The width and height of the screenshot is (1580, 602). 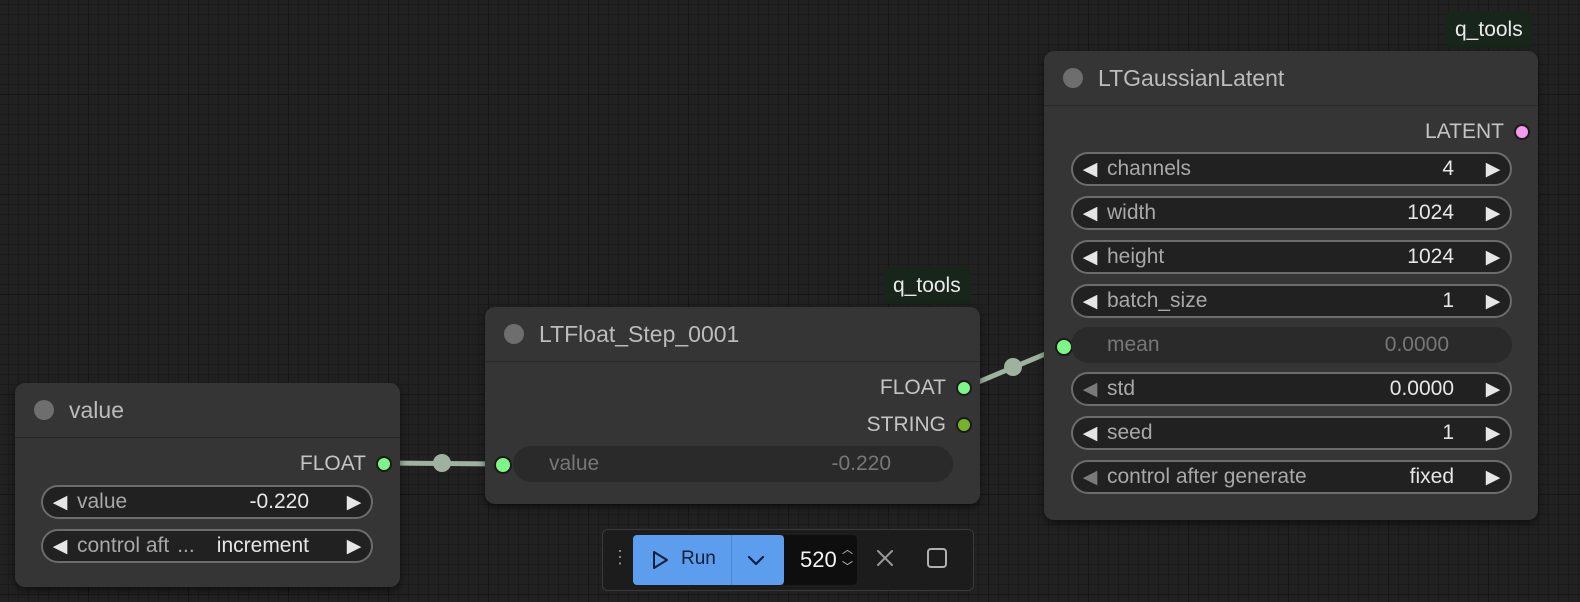 I want to click on run-toolbar: ⋮⋮ Run 520 ︿ ﹀, so click(x=788, y=560).